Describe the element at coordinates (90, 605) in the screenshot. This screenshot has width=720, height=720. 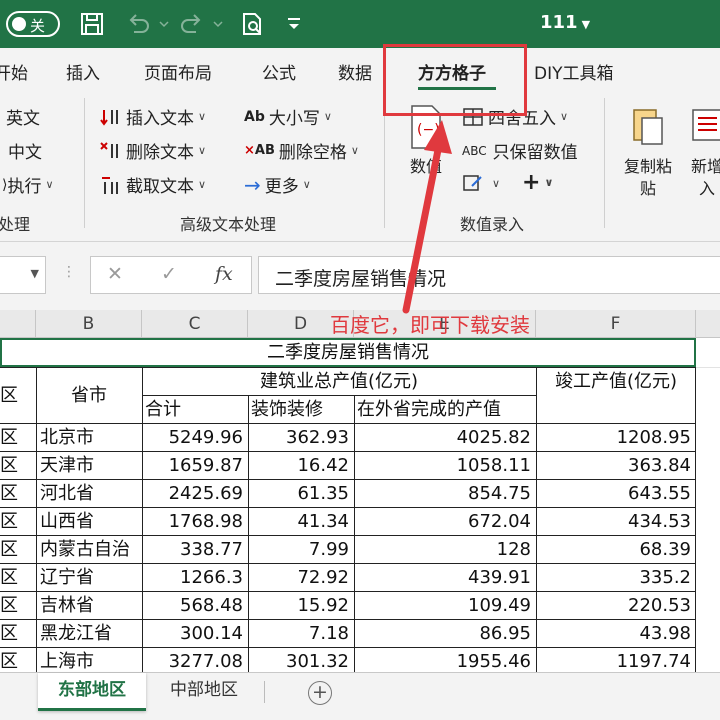
I see `province-cell: 吉林省` at that location.